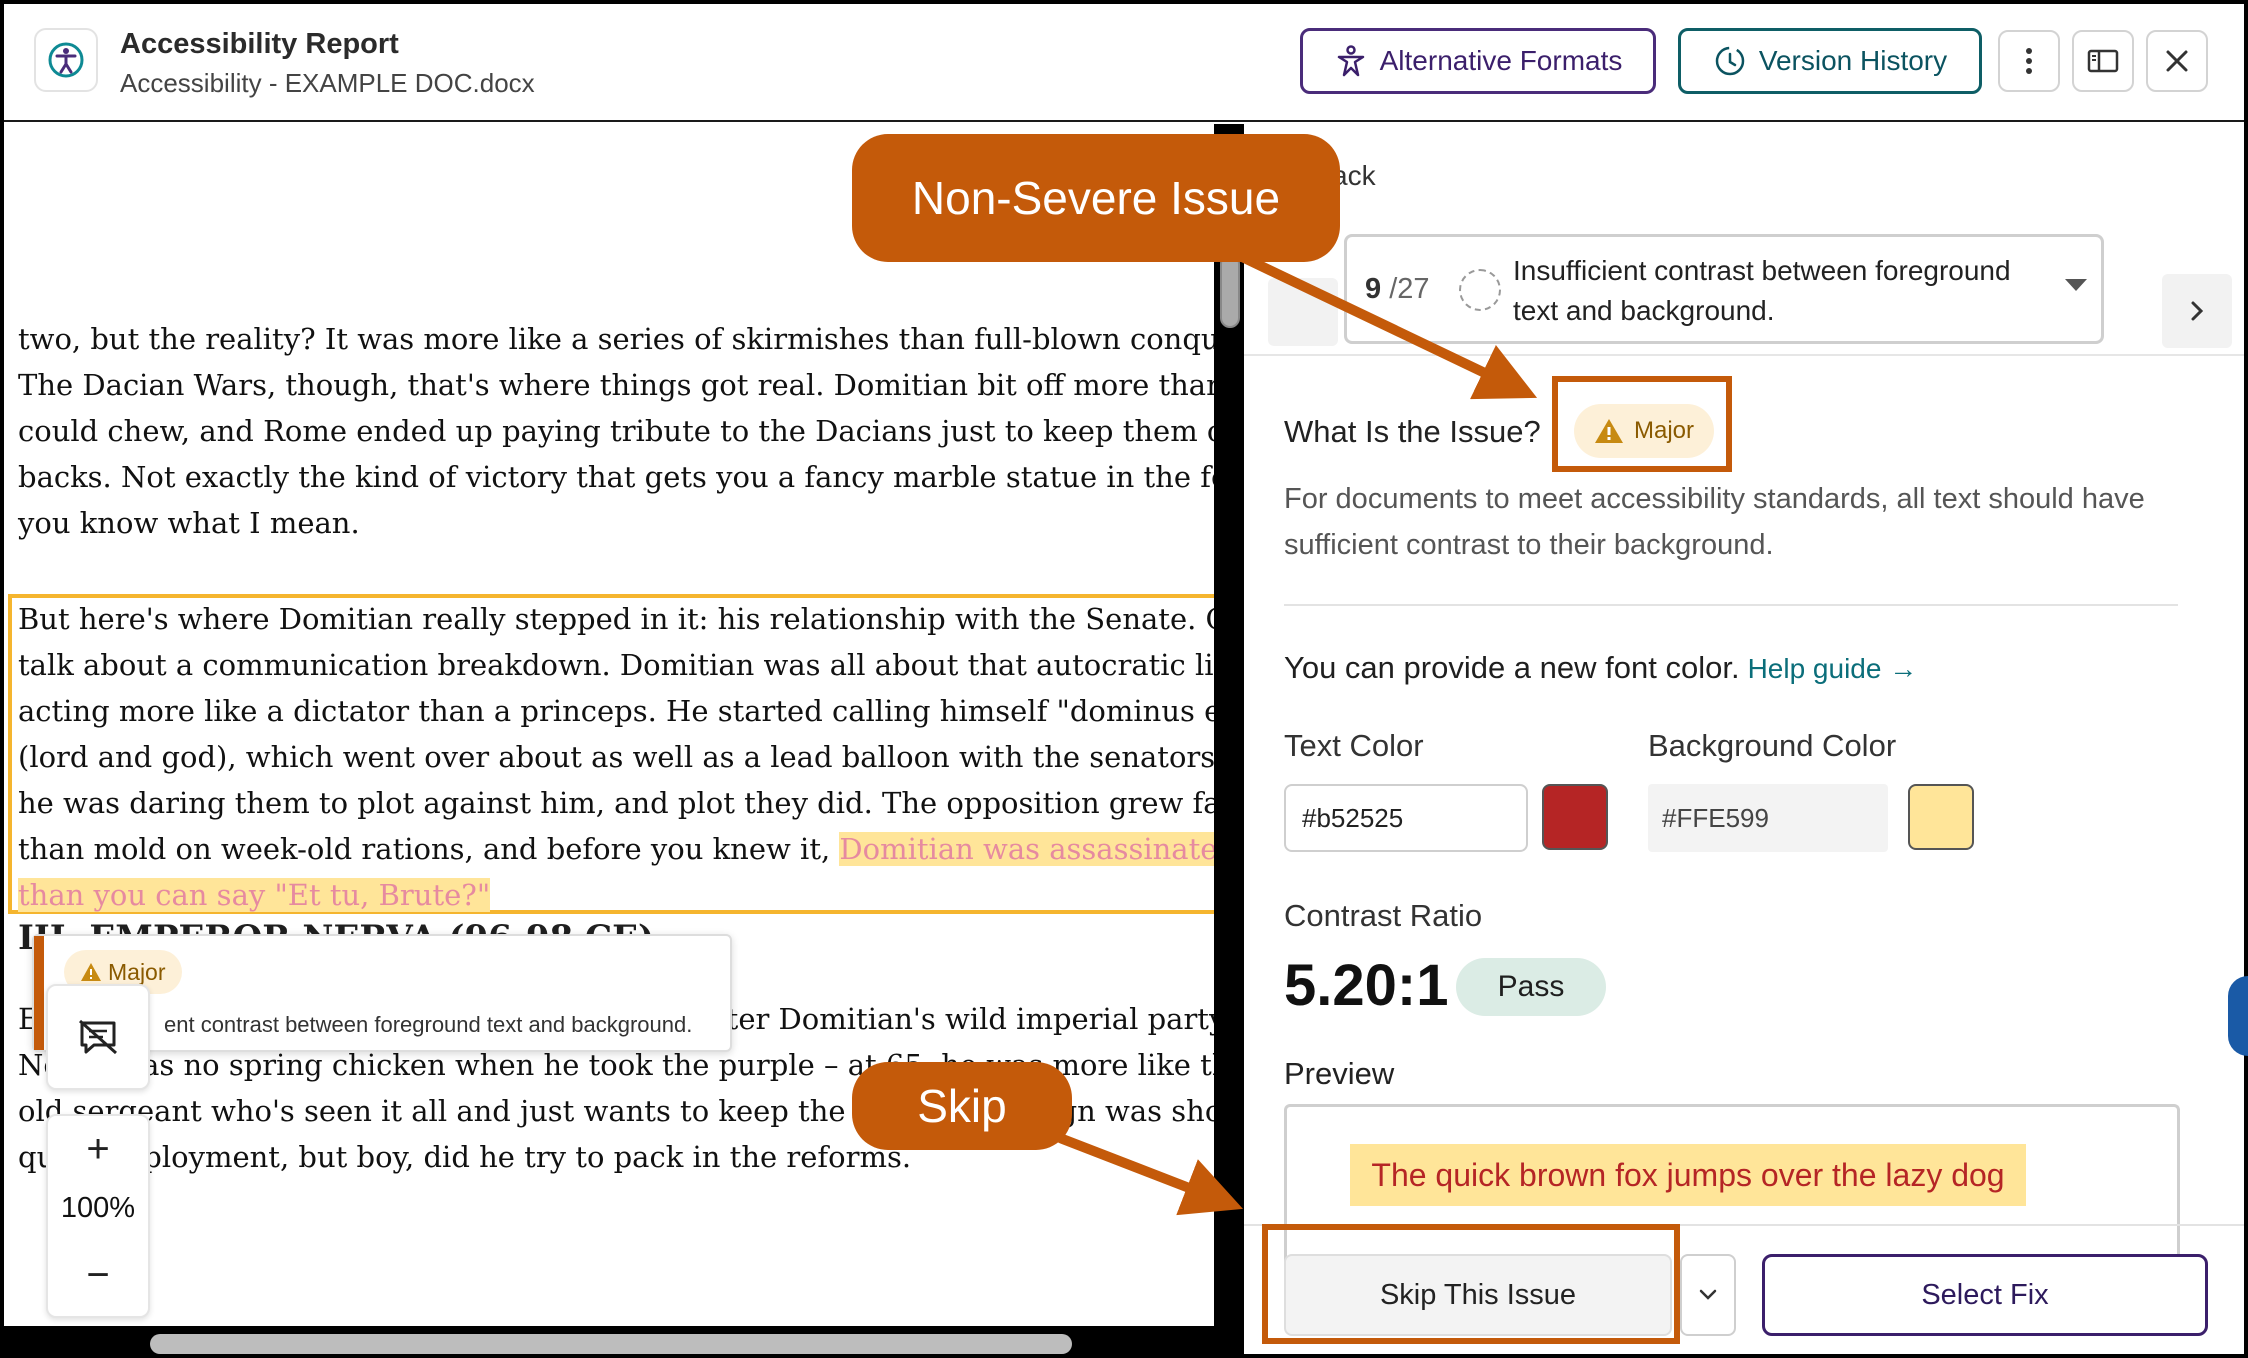 The height and width of the screenshot is (1358, 2248). I want to click on report-title: Accessibility Report, so click(259, 44).